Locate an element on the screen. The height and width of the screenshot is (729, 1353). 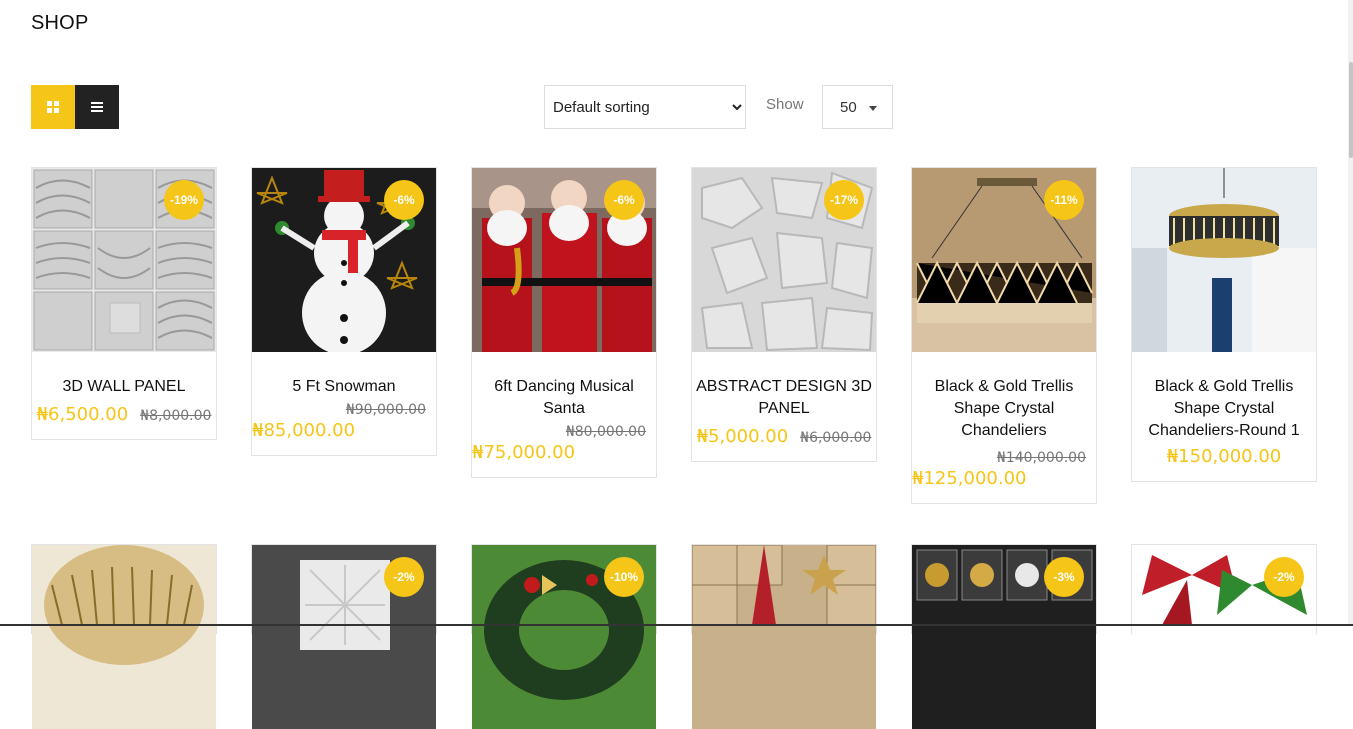
product-title: 5 Ft Snowman is located at coordinates (344, 387).